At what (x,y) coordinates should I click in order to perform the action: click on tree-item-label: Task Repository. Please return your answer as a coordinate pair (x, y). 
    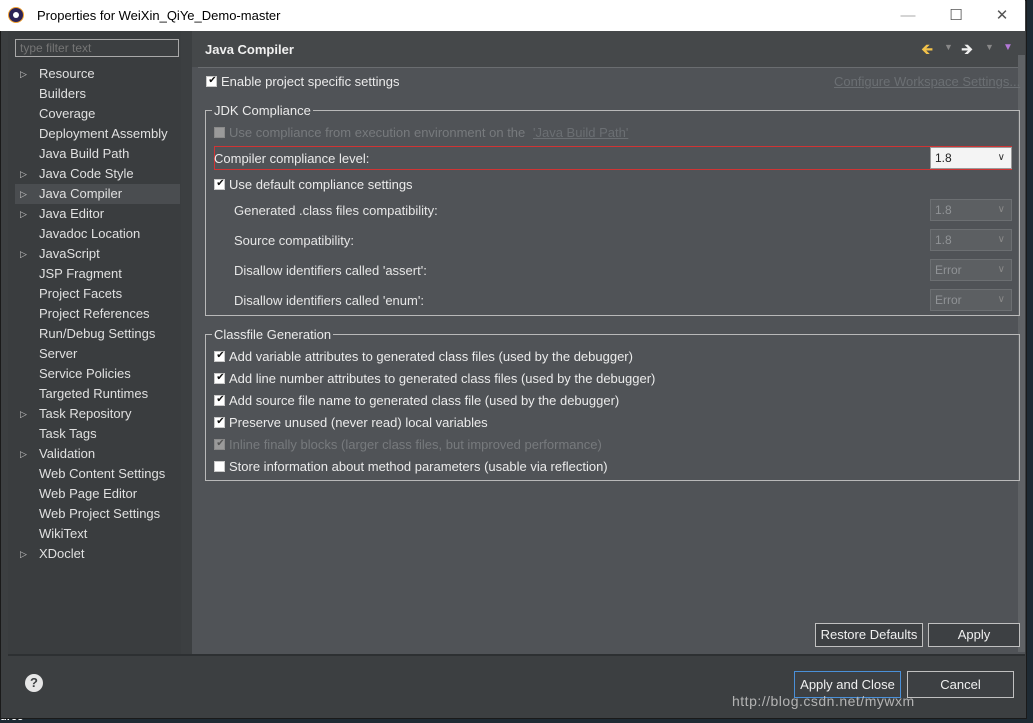
    Looking at the image, I should click on (85, 413).